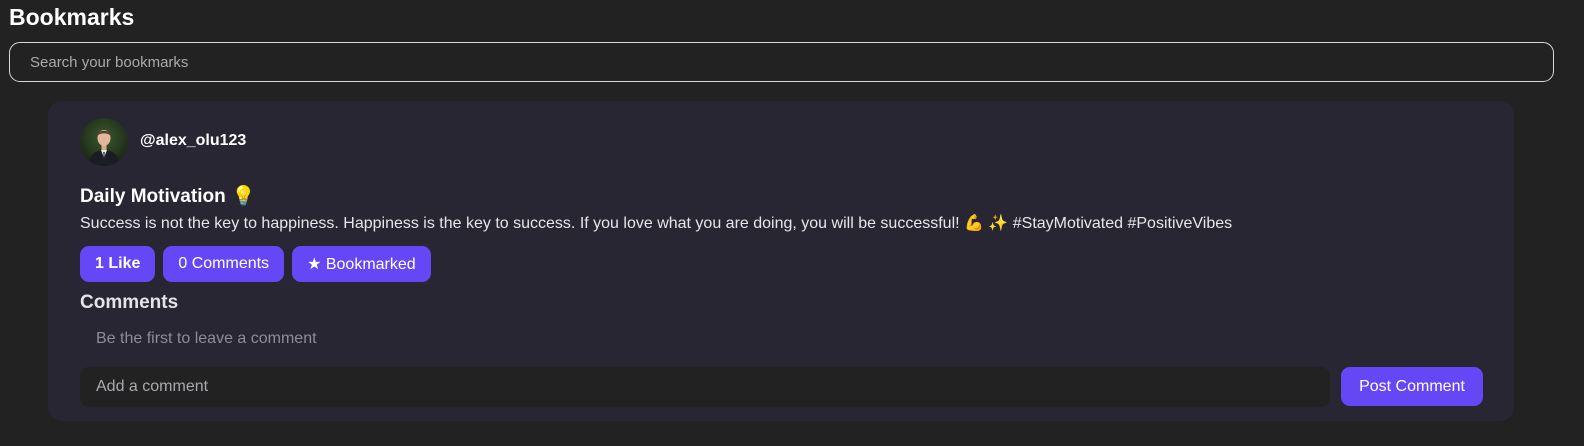  I want to click on post-comment-button: Post Comment, so click(1412, 386).